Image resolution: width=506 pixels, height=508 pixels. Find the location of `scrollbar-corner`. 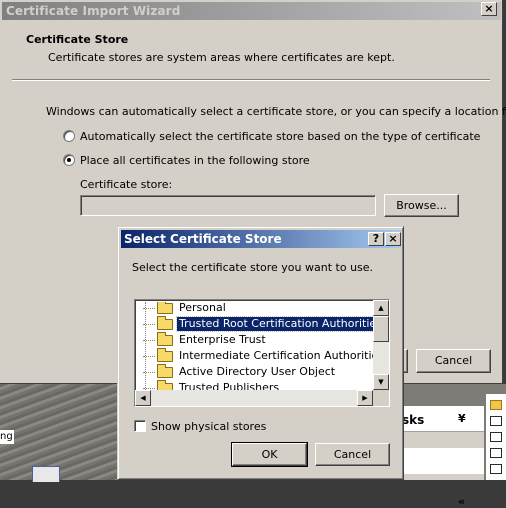

scrollbar-corner is located at coordinates (381, 398).